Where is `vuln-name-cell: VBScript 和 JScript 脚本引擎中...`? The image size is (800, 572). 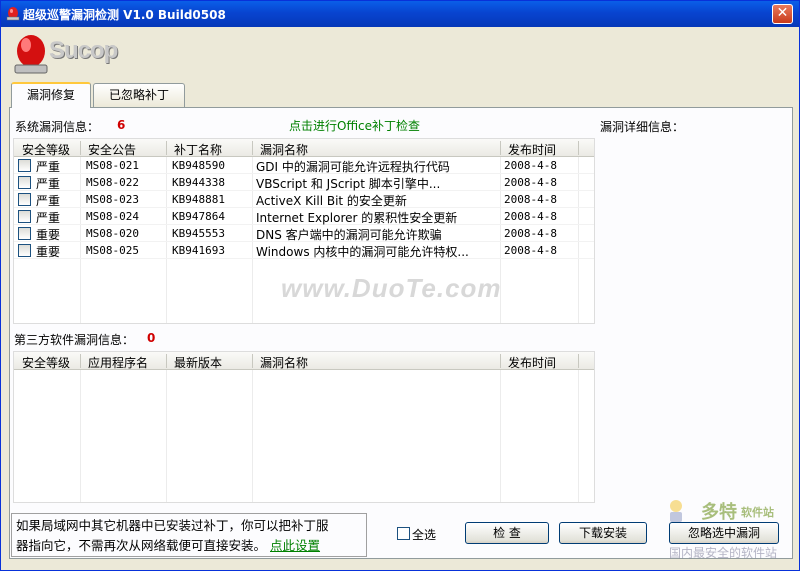
vuln-name-cell: VBScript 和 JScript 脚本引擎中... is located at coordinates (348, 184).